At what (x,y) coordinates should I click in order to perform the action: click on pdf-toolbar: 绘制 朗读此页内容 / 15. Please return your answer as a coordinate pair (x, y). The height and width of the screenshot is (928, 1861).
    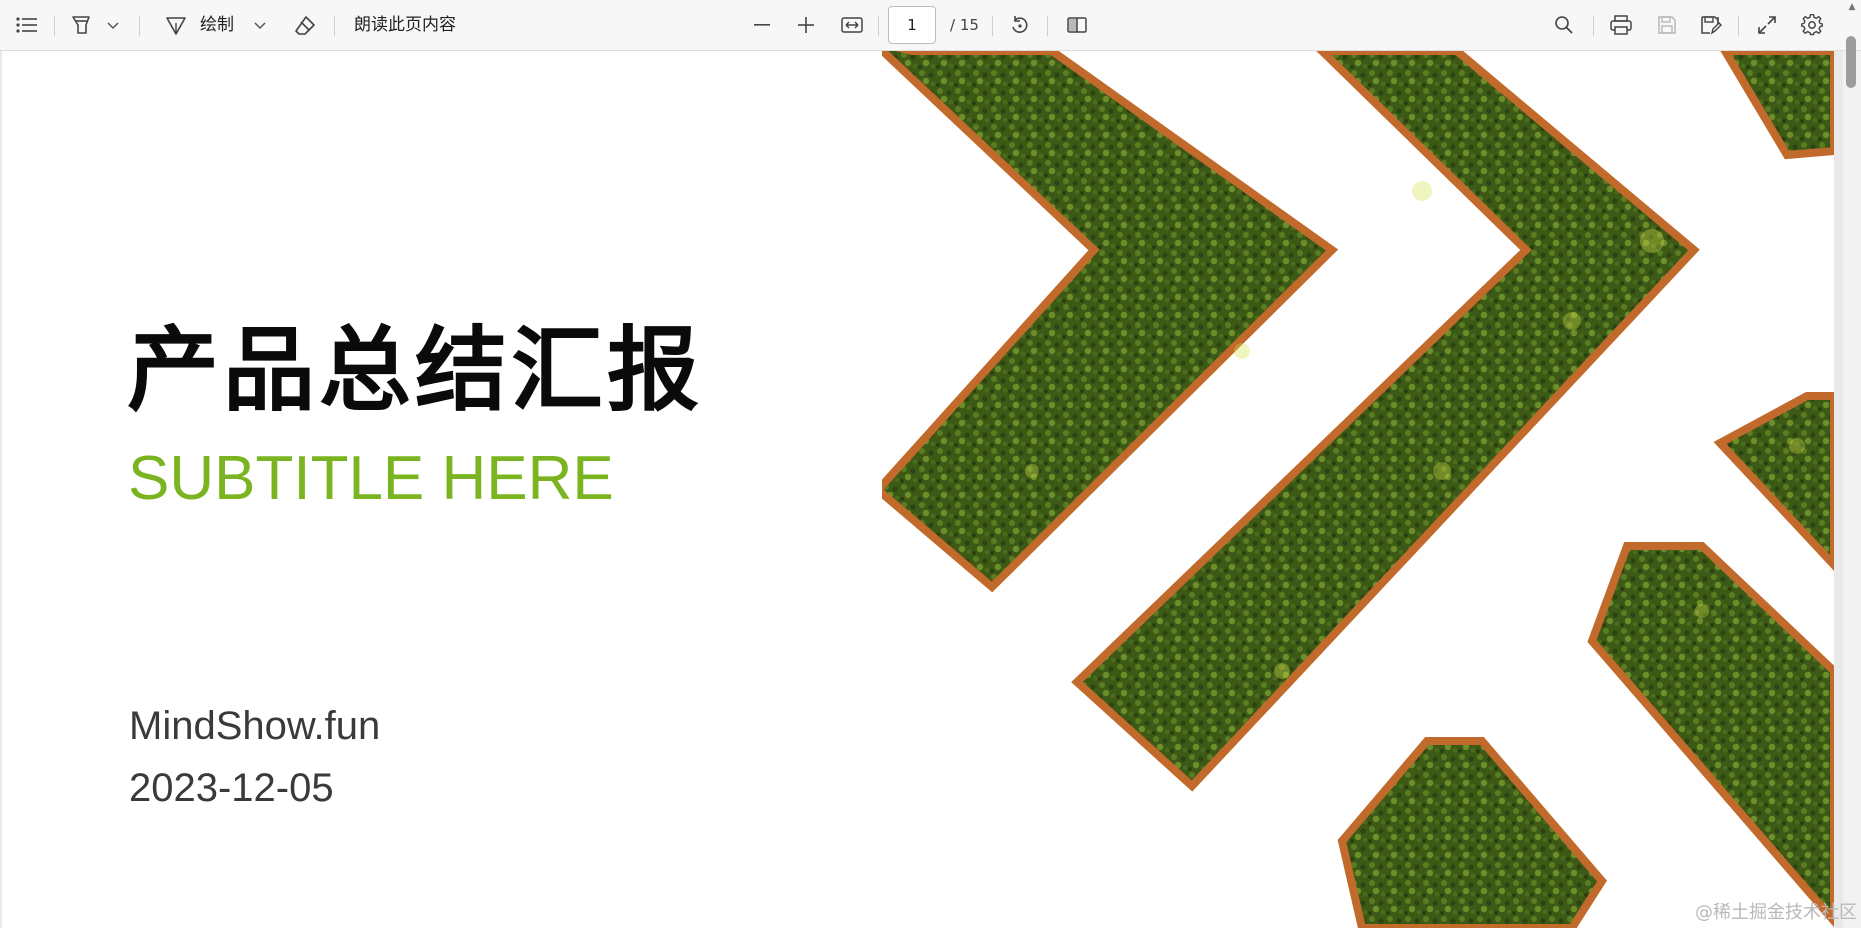
    Looking at the image, I should click on (930, 25).